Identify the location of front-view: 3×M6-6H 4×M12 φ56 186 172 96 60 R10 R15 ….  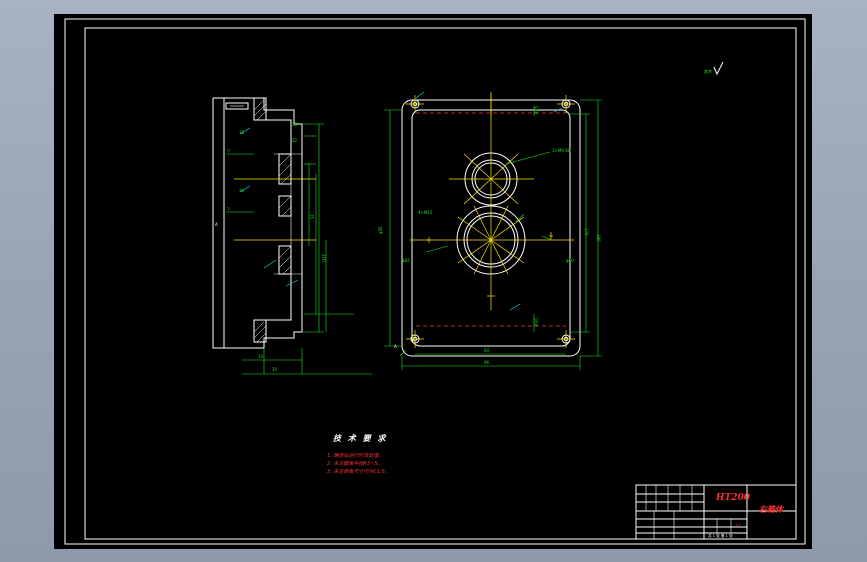
(490, 230).